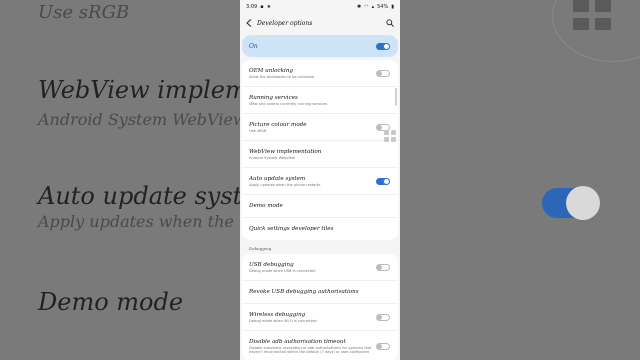 The width and height of the screenshot is (640, 360). What do you see at coordinates (142, 119) in the screenshot?
I see `bg-webview-sub: Android System WebView` at bounding box center [142, 119].